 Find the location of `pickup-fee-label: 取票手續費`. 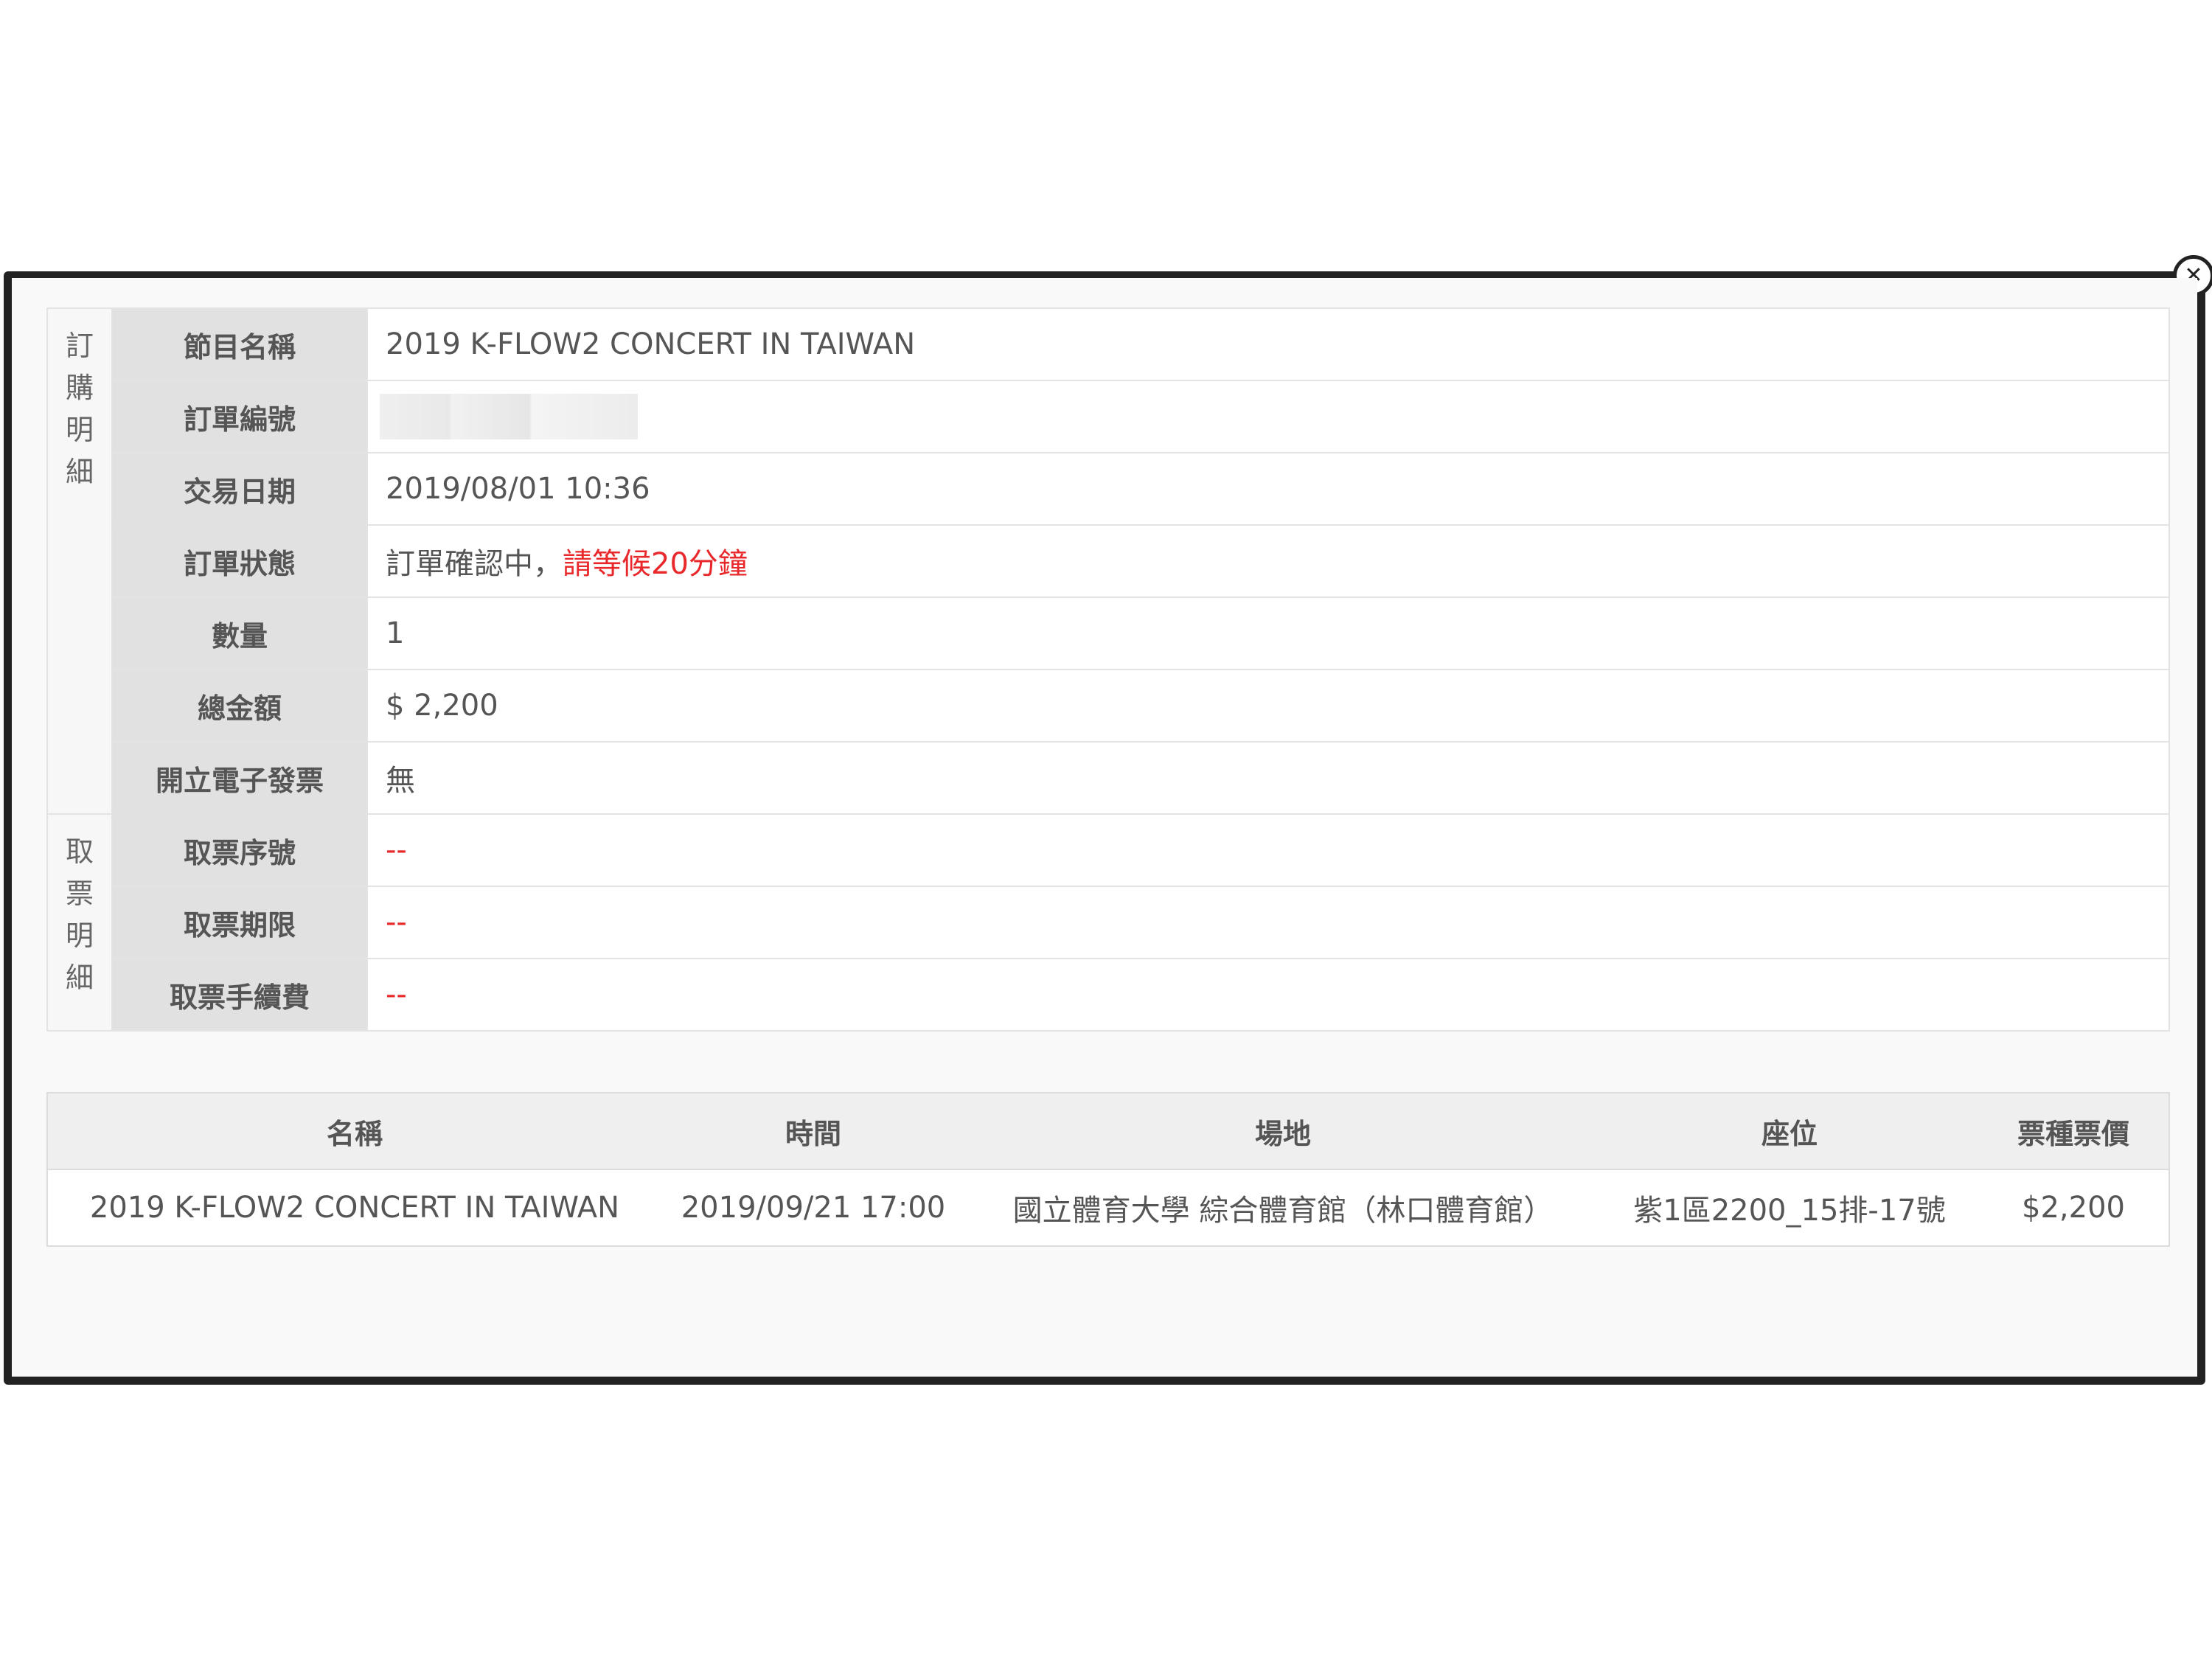

pickup-fee-label: 取票手續費 is located at coordinates (239, 995).